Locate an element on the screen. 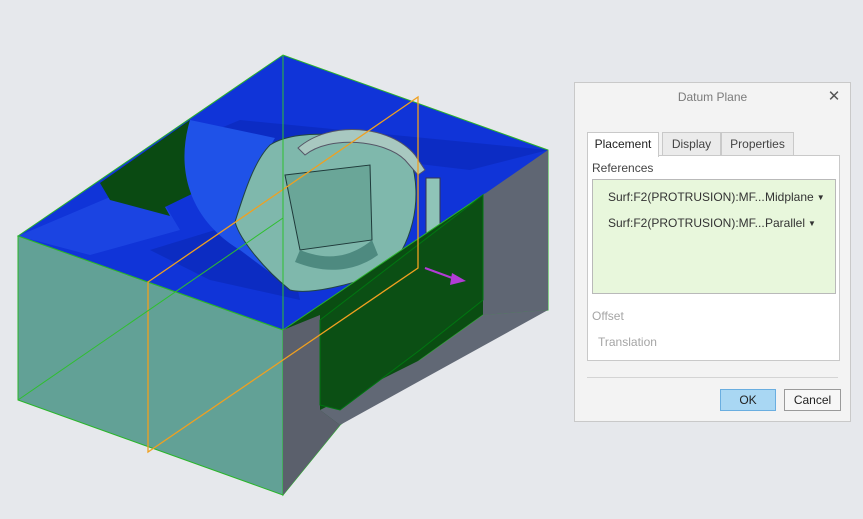  dialog-title: Datum Plane is located at coordinates (712, 97).